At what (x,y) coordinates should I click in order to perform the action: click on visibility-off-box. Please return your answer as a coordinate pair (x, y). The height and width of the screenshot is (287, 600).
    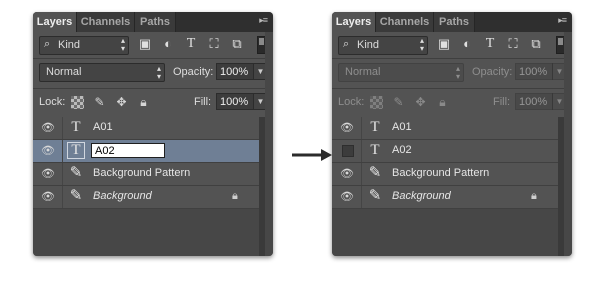
    Looking at the image, I should click on (348, 151).